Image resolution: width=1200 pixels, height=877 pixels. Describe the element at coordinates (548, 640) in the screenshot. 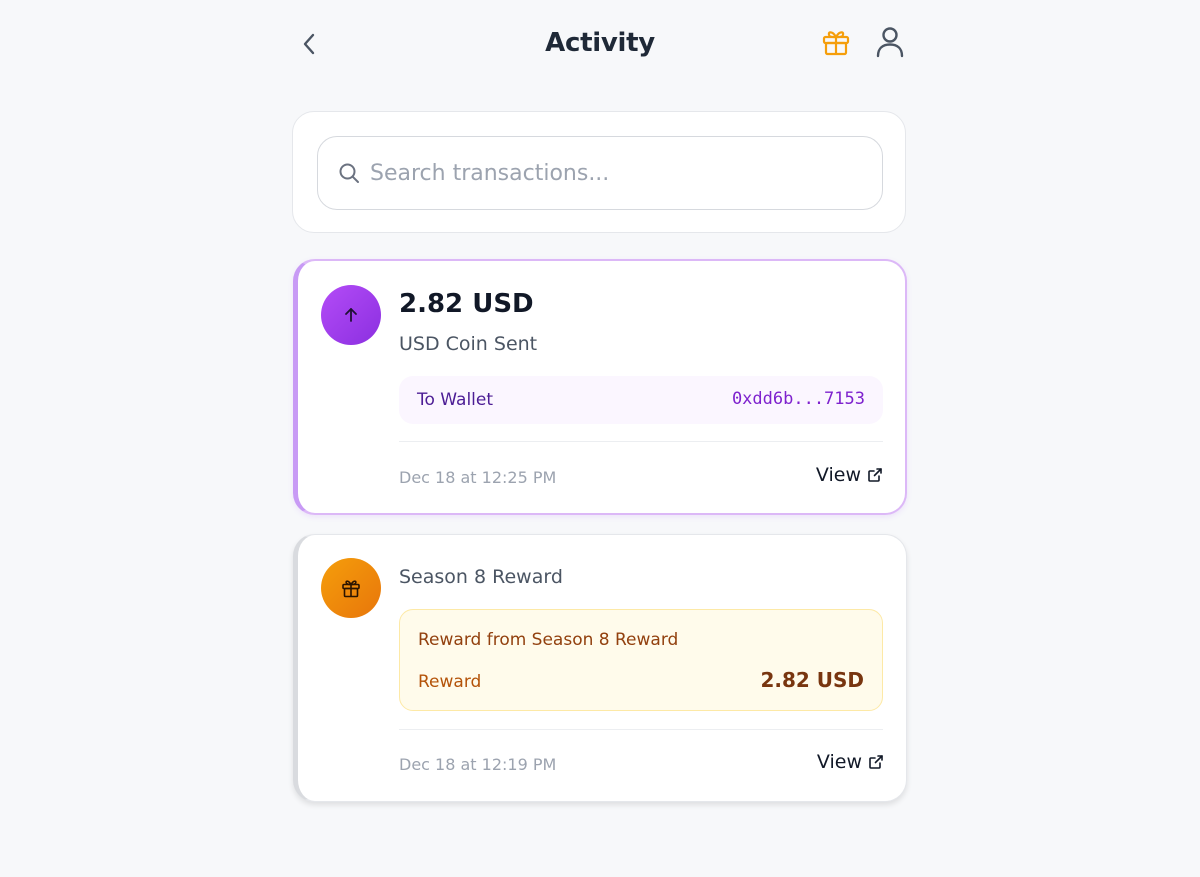

I see `reward-description: Reward from Season 8 Reward` at that location.